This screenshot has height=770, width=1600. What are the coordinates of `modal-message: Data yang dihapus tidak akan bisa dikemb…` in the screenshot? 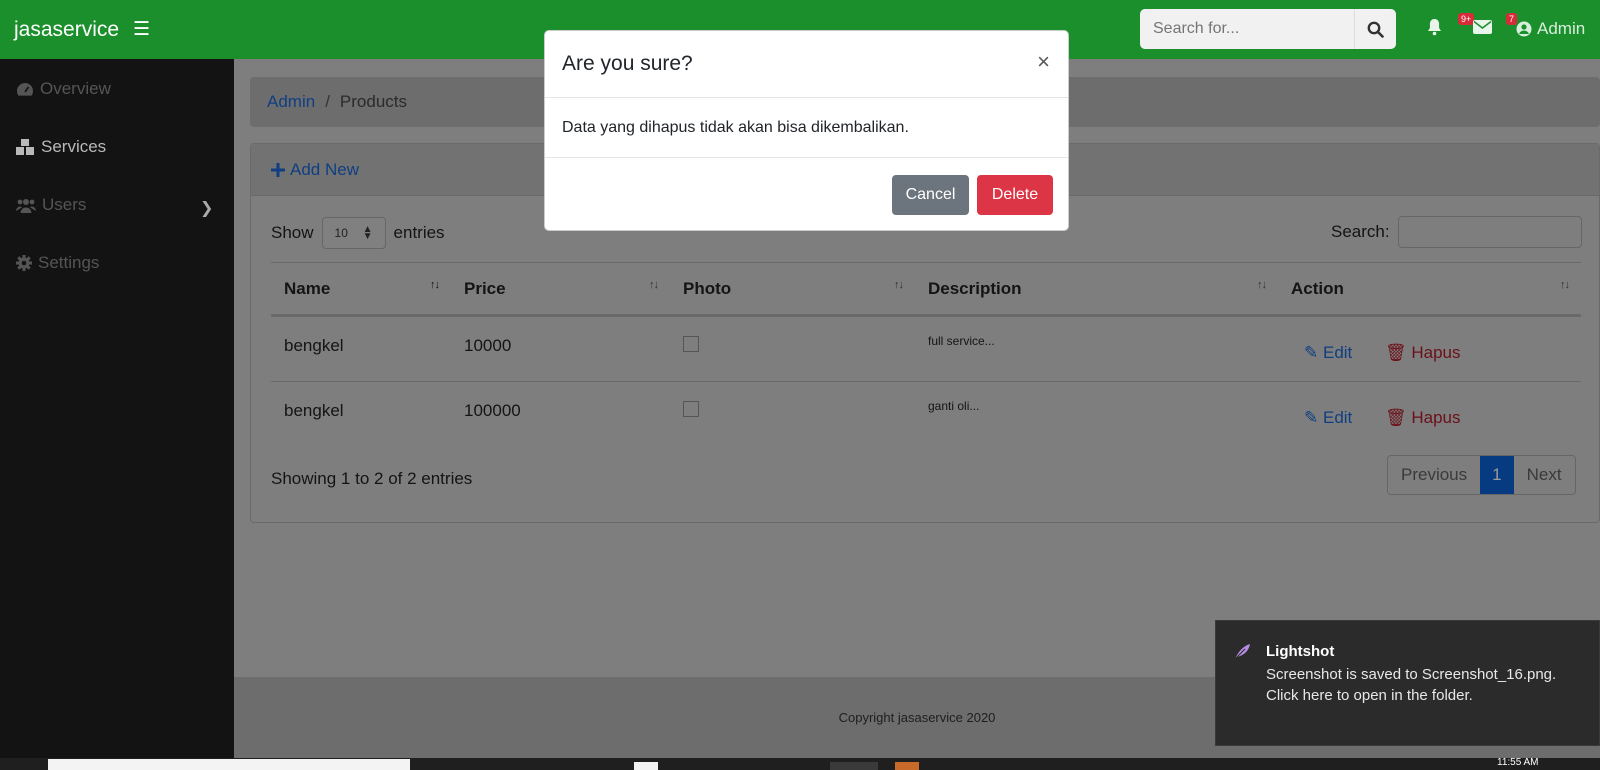 It's located at (735, 127).